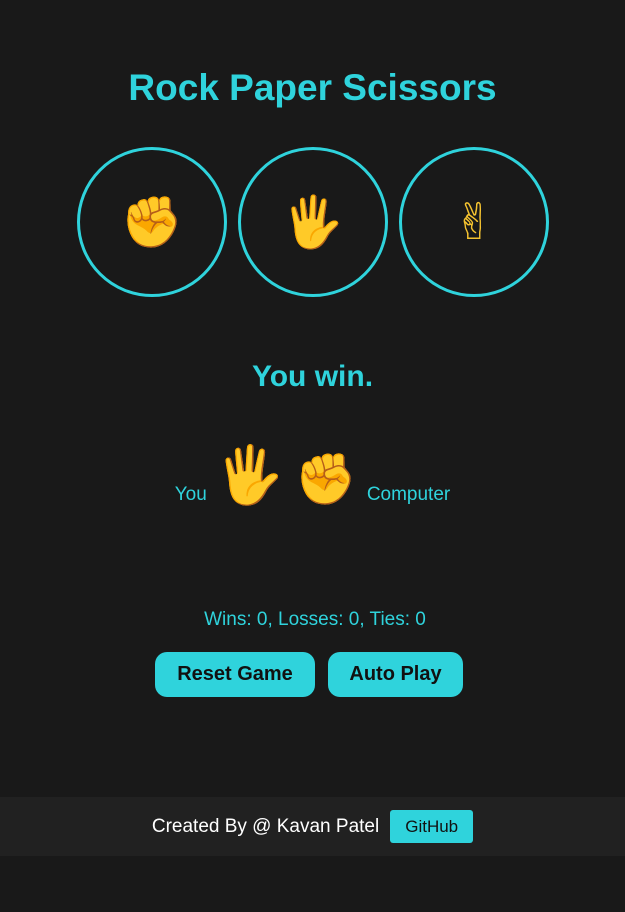 The image size is (625, 912). Describe the element at coordinates (312, 87) in the screenshot. I see `page-title: Rock Paper Scissors` at that location.